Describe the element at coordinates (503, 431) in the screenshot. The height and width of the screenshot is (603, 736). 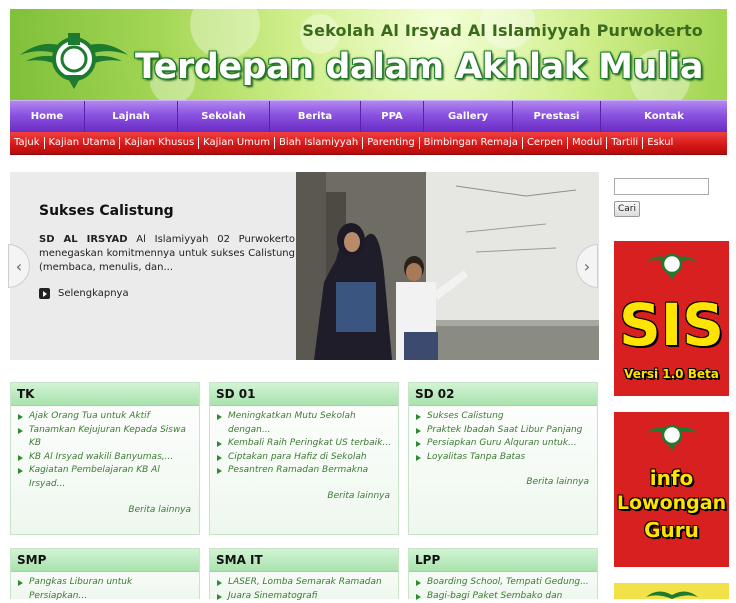
I see `list-item: Praktek Ibadah Saat Libur Panjang` at that location.